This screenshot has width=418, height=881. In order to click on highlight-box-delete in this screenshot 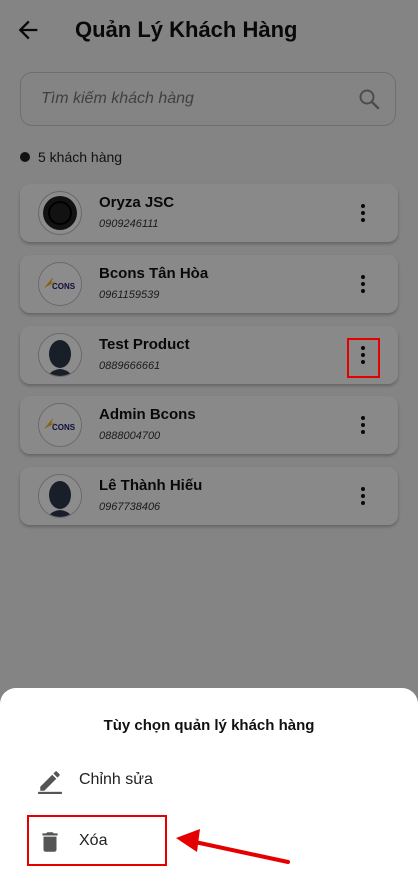, I will do `click(97, 840)`.